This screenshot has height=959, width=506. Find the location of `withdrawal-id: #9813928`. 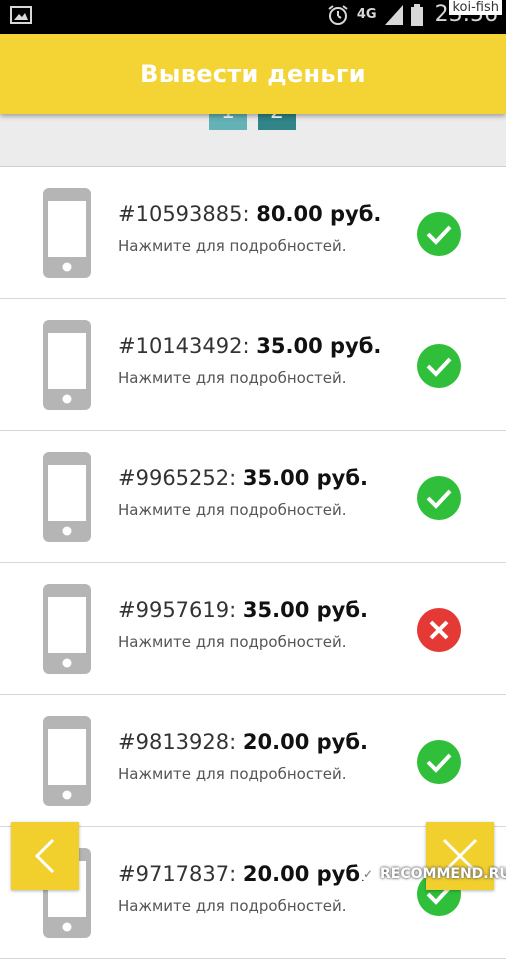

withdrawal-id: #9813928 is located at coordinates (174, 742).